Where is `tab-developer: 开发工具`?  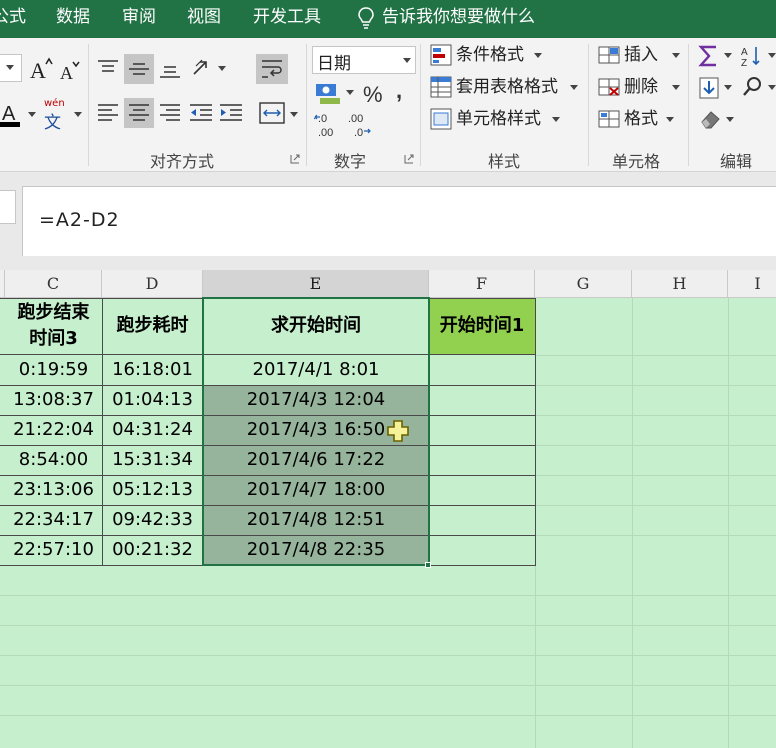
tab-developer: 开发工具 is located at coordinates (287, 17).